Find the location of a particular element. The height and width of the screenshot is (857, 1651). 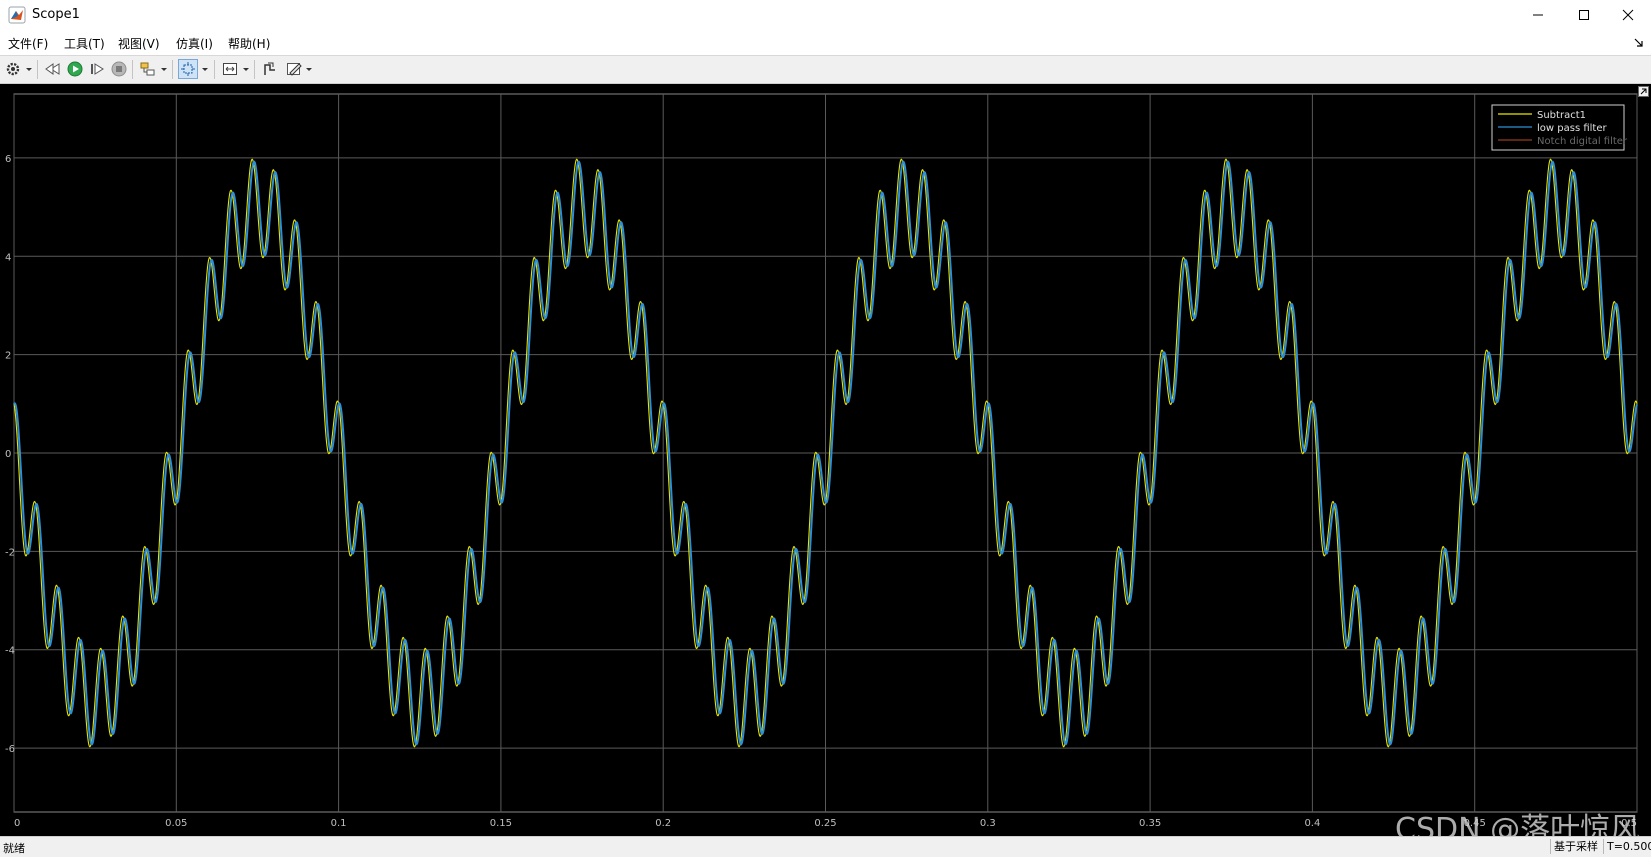

highlight-block-icon is located at coordinates (147, 69).